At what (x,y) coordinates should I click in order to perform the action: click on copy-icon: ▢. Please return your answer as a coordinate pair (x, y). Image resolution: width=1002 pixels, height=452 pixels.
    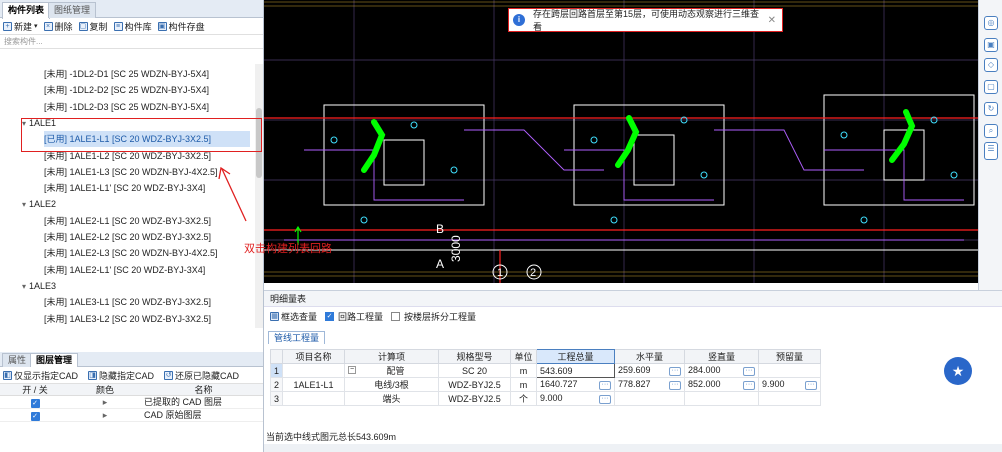
    Looking at the image, I should click on (83, 26).